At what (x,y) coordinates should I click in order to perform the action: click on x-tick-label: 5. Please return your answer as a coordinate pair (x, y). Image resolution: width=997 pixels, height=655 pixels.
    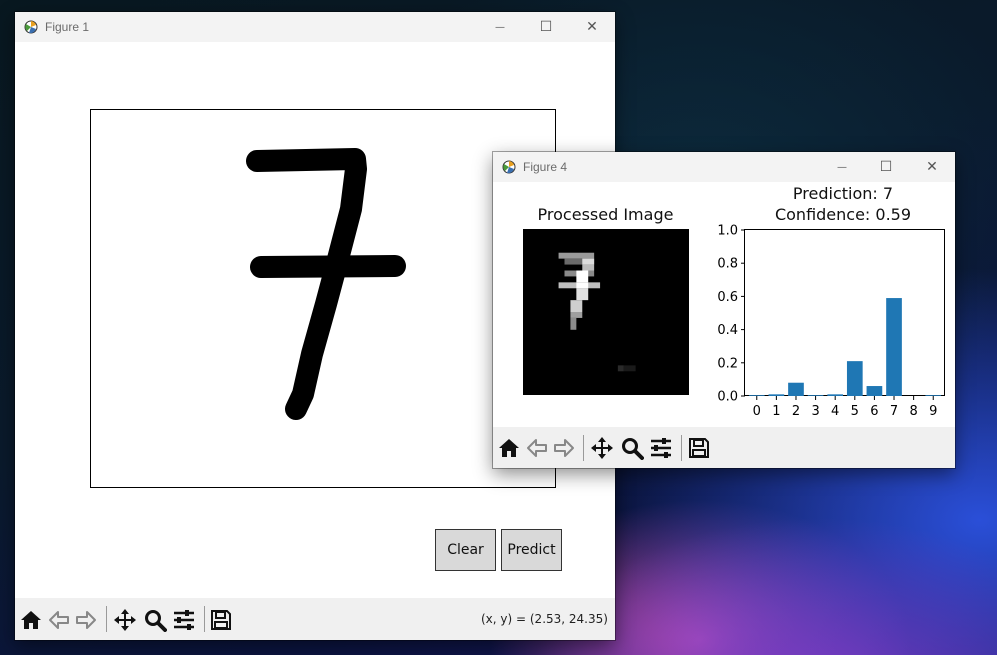
    Looking at the image, I should click on (855, 411).